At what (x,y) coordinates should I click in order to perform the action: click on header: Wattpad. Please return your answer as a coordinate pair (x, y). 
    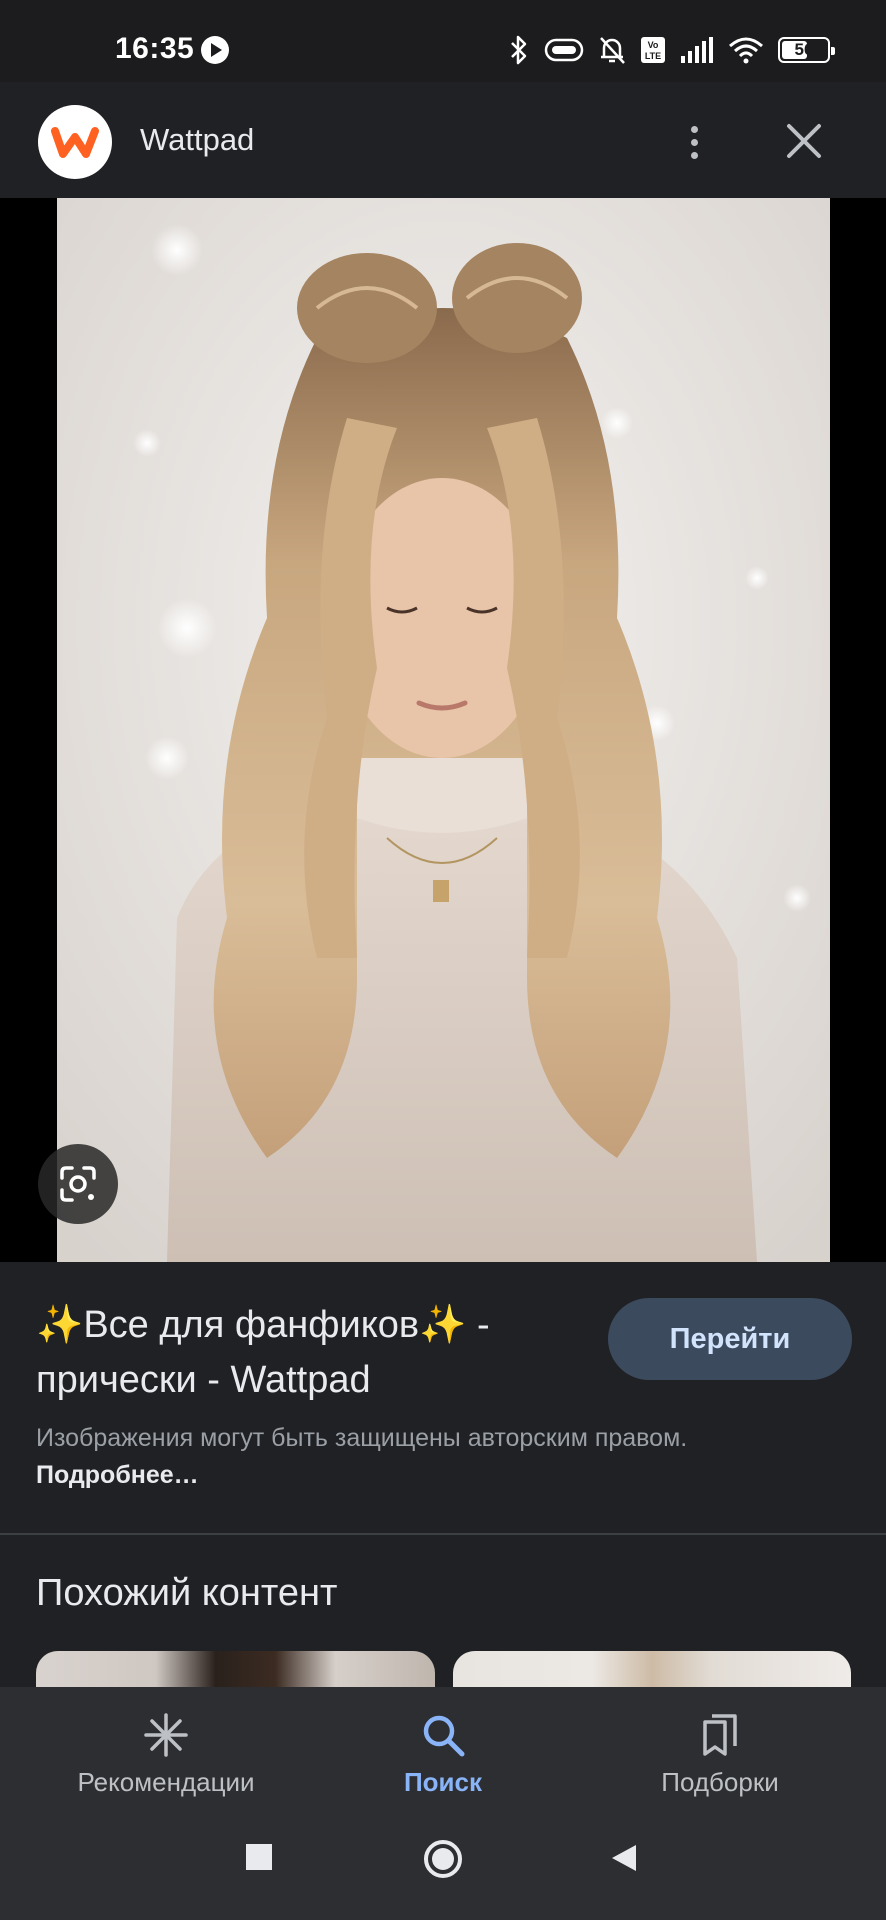
    Looking at the image, I should click on (443, 140).